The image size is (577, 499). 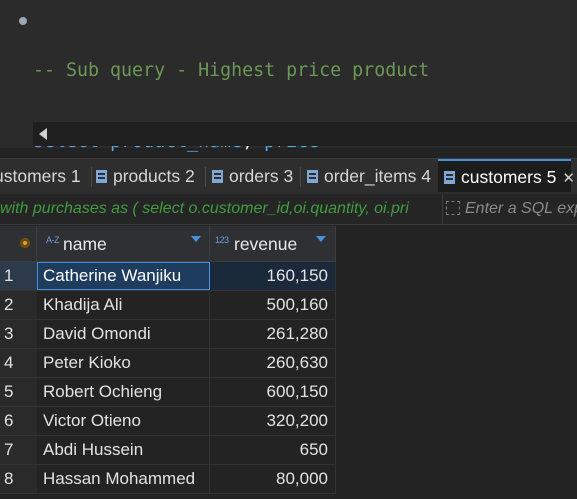 I want to click on tab-label: ustomers 1, so click(x=40, y=176).